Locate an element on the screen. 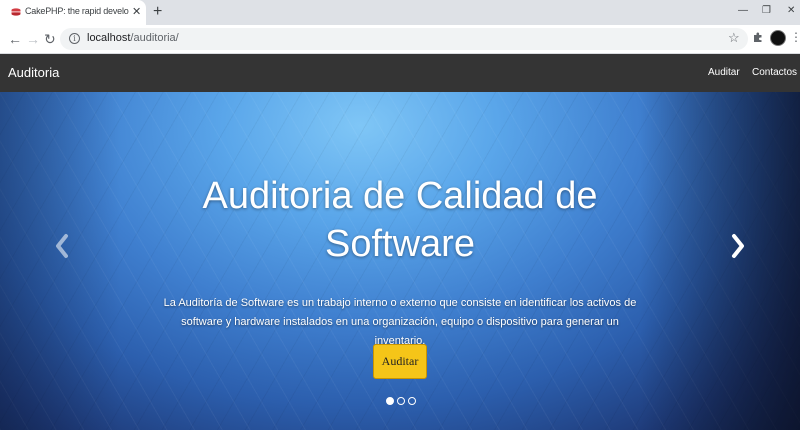  site-navbar: Auditoria Auditar Contactos is located at coordinates (400, 73).